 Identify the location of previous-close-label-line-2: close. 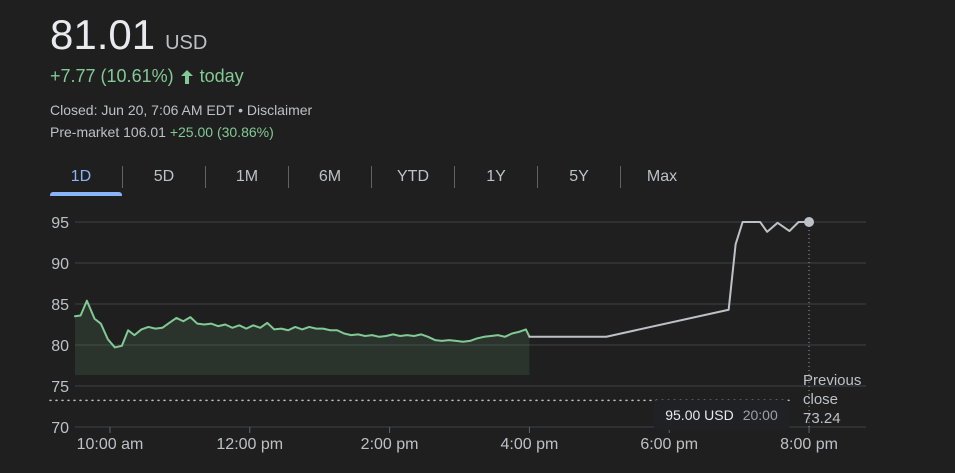
(821, 399).